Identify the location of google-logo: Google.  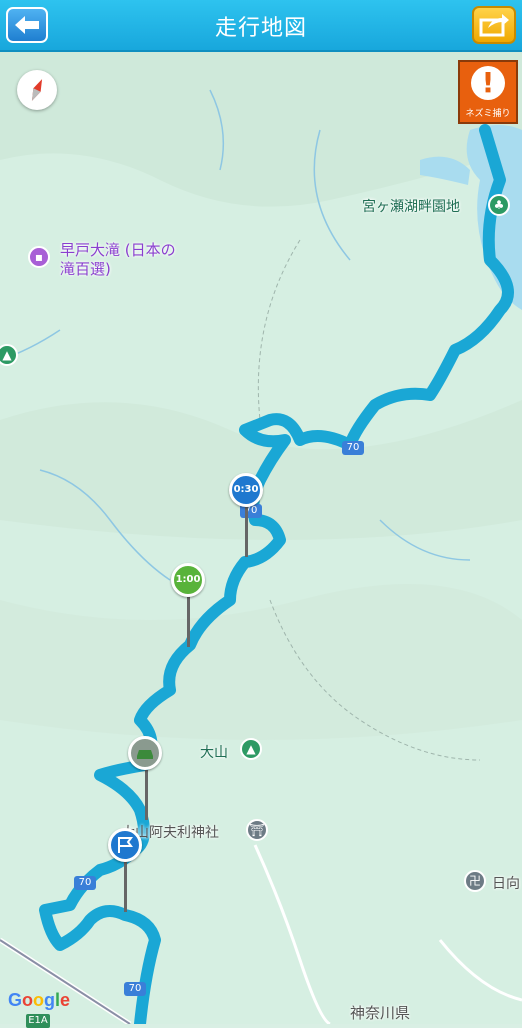
(39, 1000).